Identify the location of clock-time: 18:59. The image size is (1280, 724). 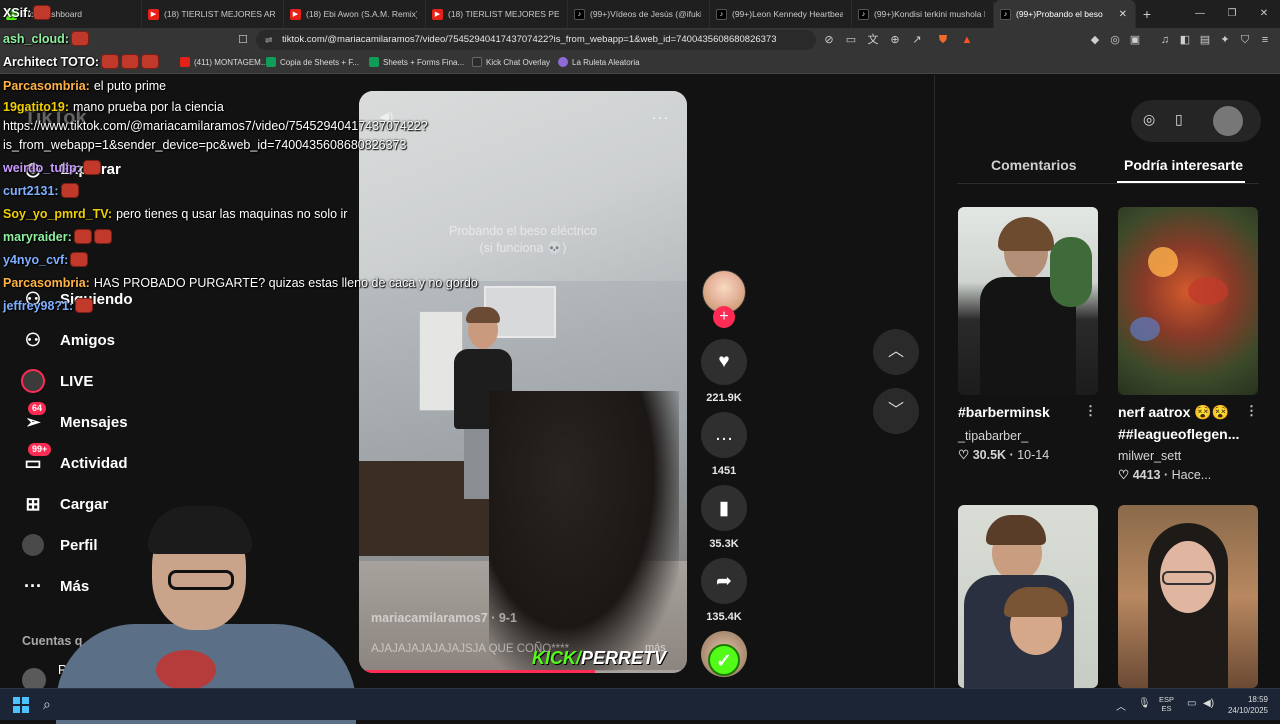
(1257, 699).